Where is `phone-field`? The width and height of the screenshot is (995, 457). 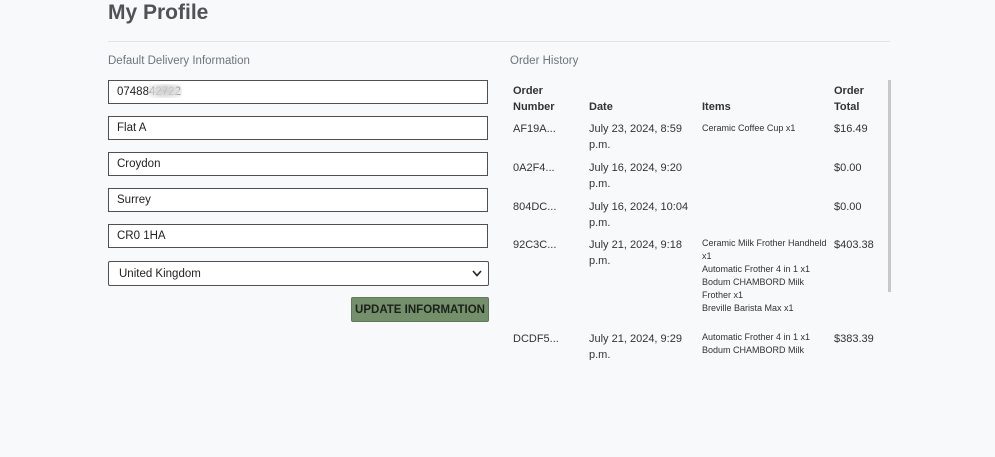 phone-field is located at coordinates (298, 92).